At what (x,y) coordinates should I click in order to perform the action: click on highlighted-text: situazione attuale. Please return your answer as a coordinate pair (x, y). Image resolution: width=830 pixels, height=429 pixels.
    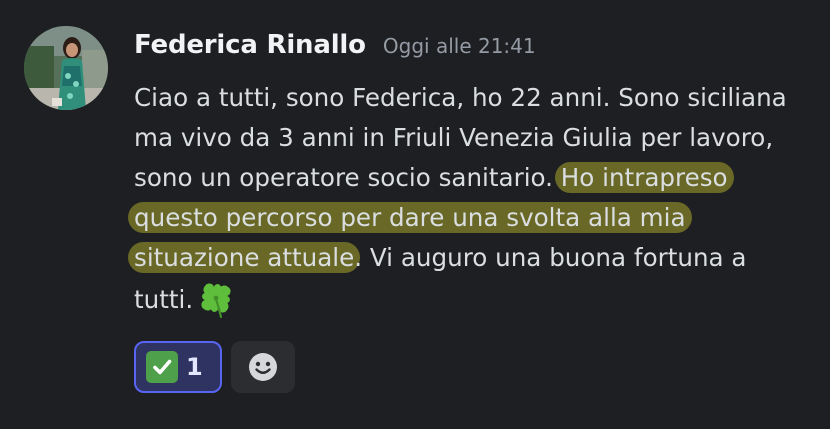
    Looking at the image, I should click on (244, 257).